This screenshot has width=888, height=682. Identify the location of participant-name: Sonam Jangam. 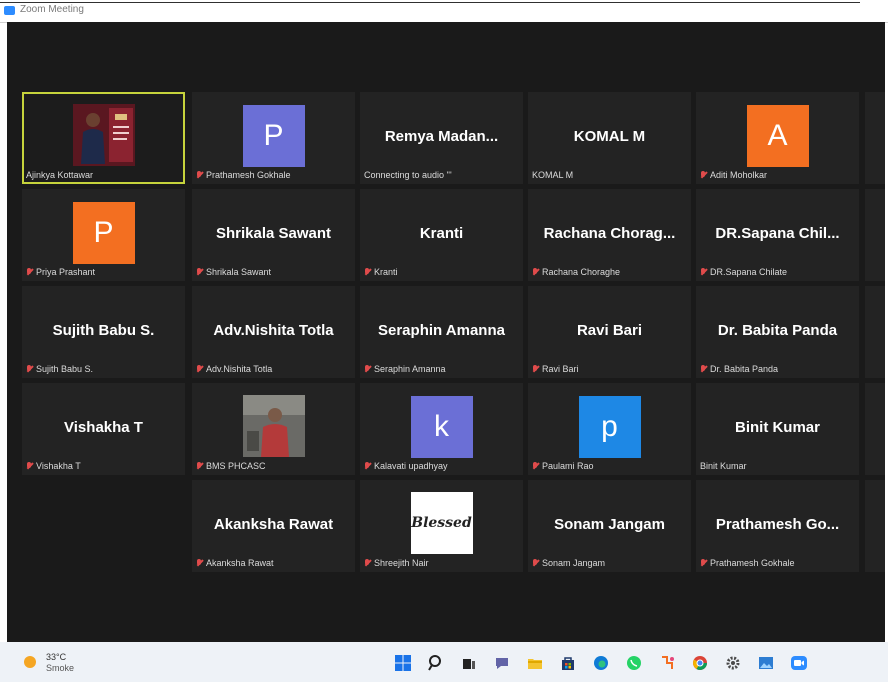
(568, 563).